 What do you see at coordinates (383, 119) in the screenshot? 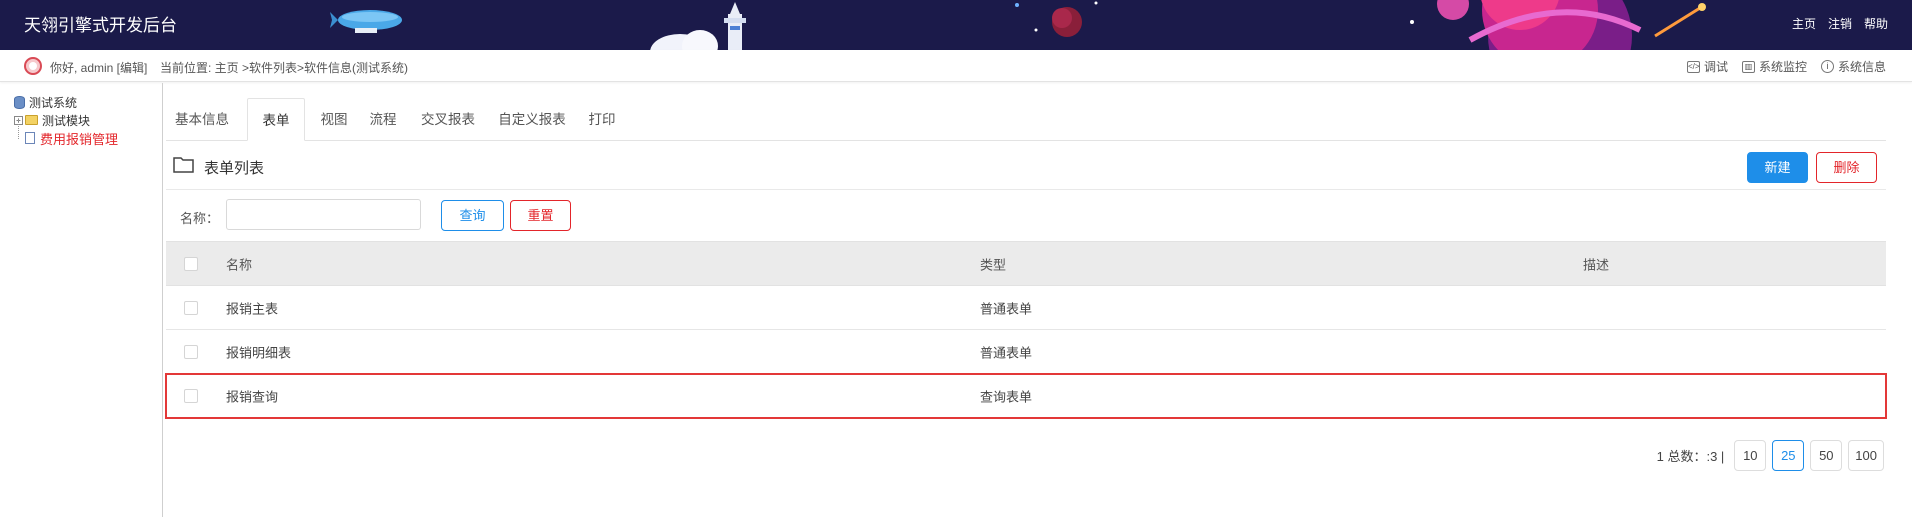
I see `tab-flows: 流程` at bounding box center [383, 119].